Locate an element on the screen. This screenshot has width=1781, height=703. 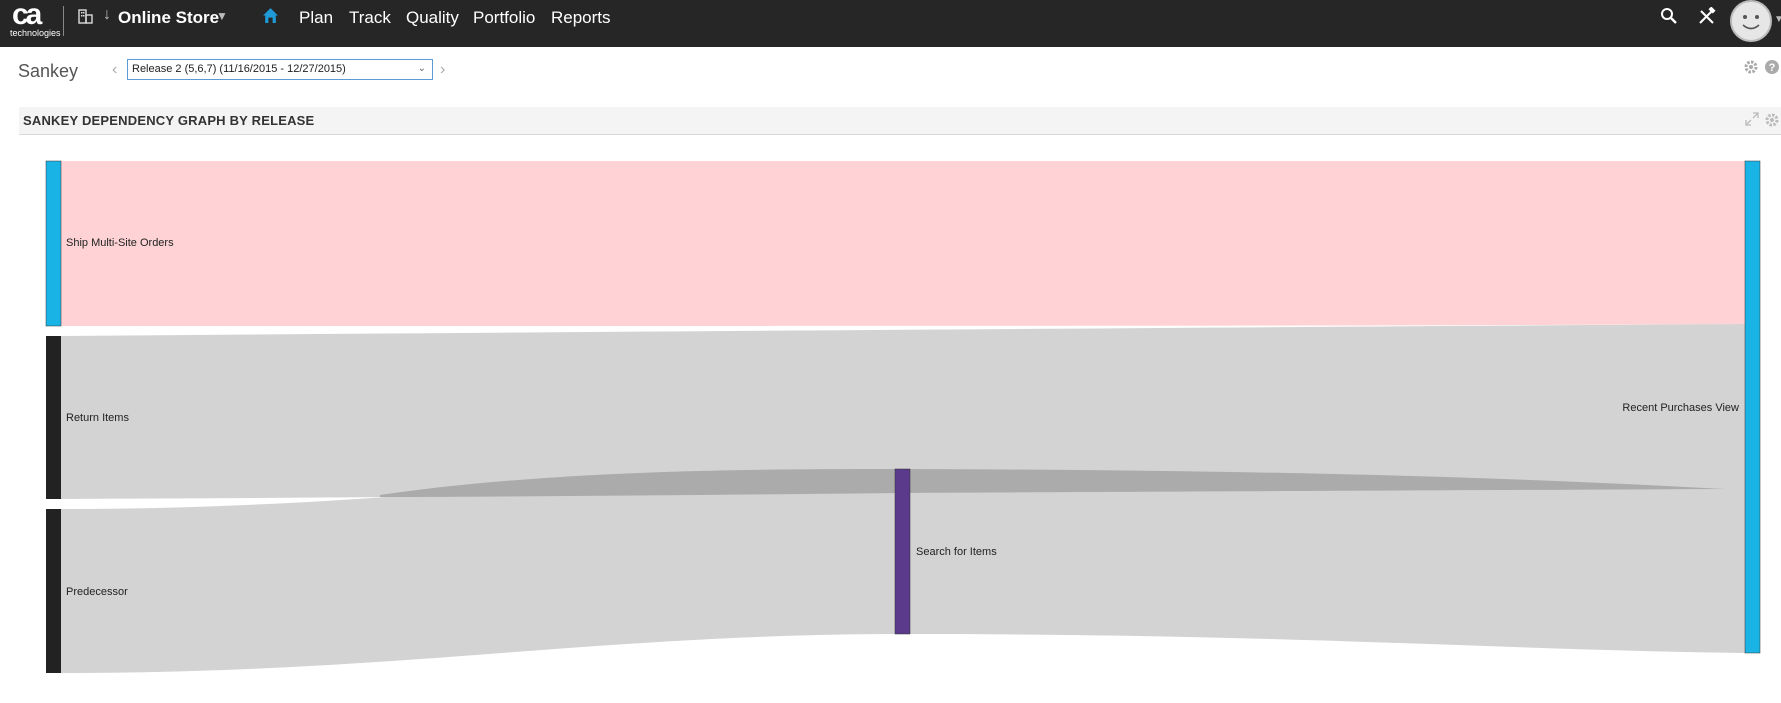
node-recent-purchases-view is located at coordinates (1752, 407).